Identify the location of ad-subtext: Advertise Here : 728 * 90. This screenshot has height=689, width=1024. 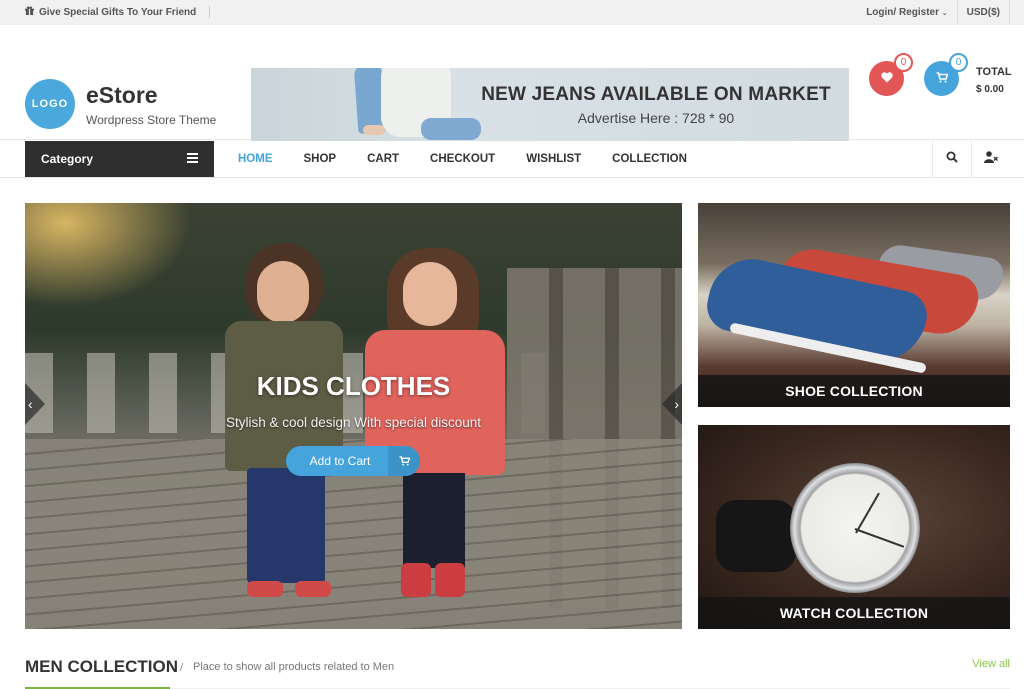
(656, 118).